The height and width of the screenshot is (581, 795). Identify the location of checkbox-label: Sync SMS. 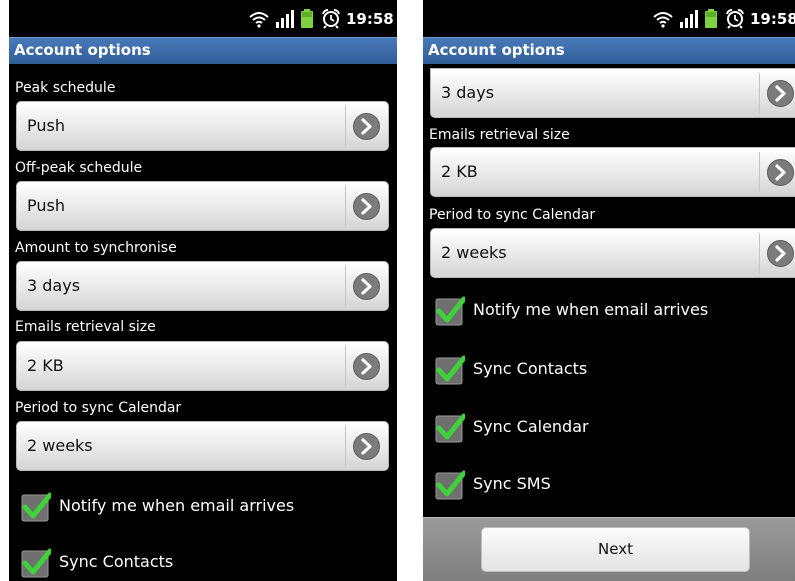
(512, 483).